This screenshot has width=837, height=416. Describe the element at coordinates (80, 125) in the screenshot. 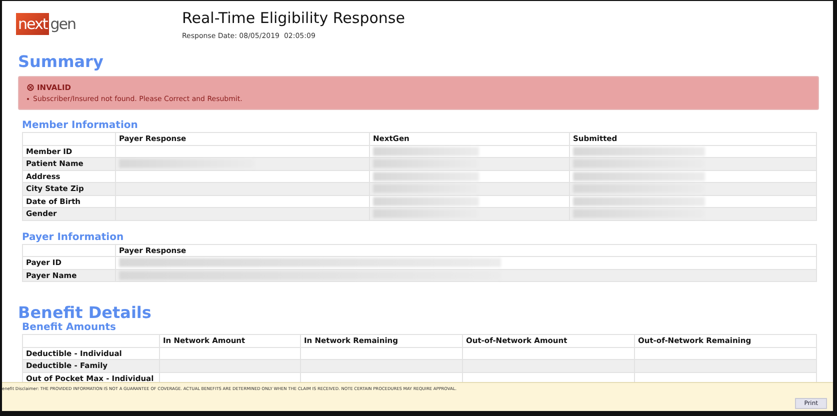

I see `section-heading: Member Information` at that location.